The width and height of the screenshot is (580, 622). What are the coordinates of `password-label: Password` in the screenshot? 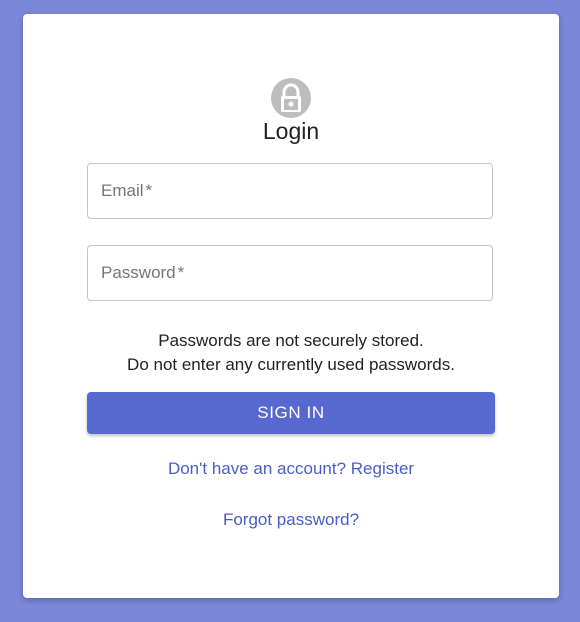 It's located at (138, 272).